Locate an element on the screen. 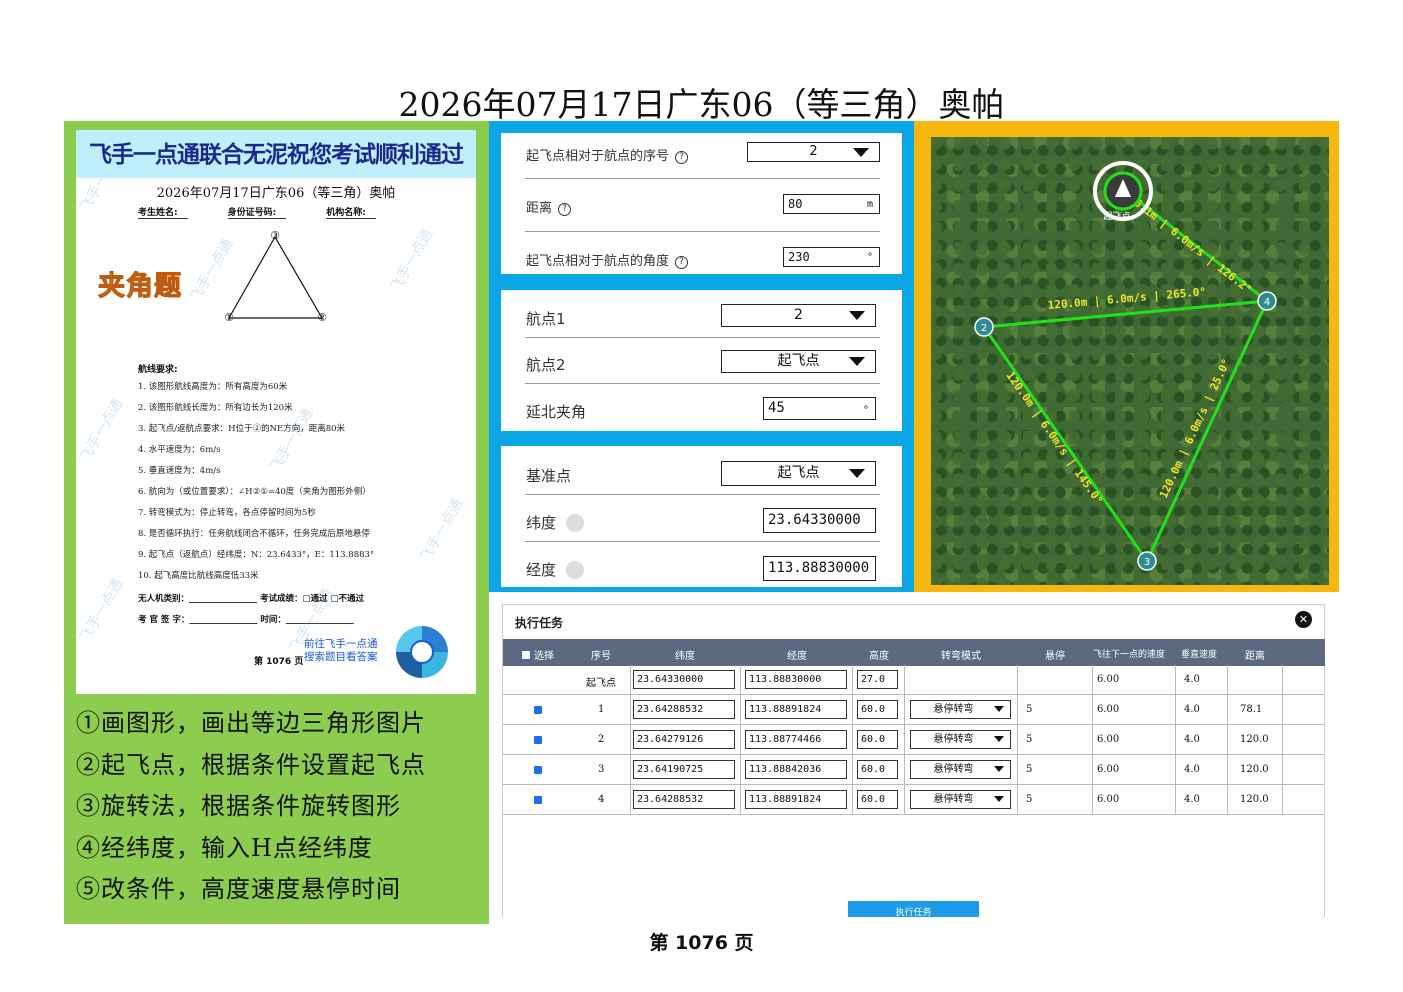 The width and height of the screenshot is (1403, 992). info-org: 机构名称: is located at coordinates (351, 212).